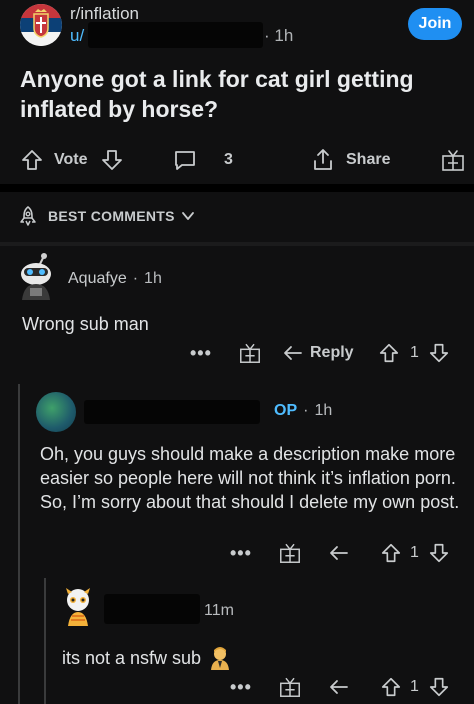  I want to click on comment-3-upvote-button, so click(391, 687).